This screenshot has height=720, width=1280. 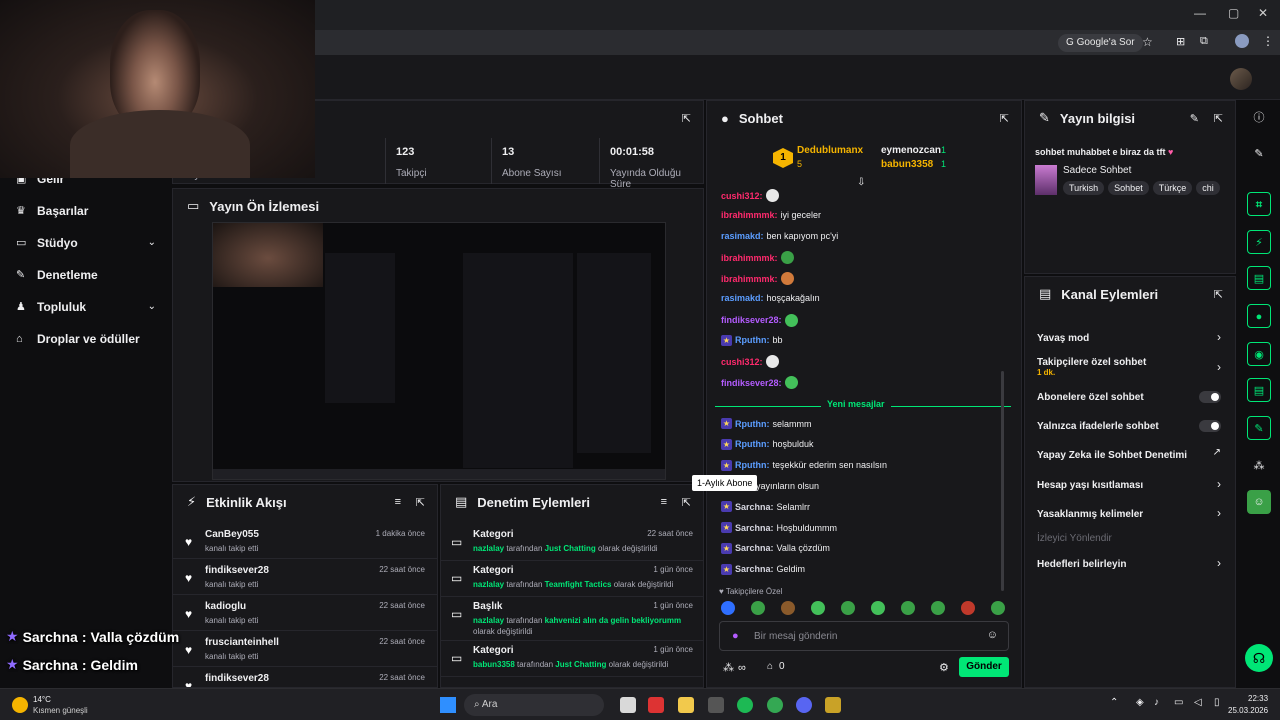 I want to click on user-avatar, so click(x=1241, y=79).